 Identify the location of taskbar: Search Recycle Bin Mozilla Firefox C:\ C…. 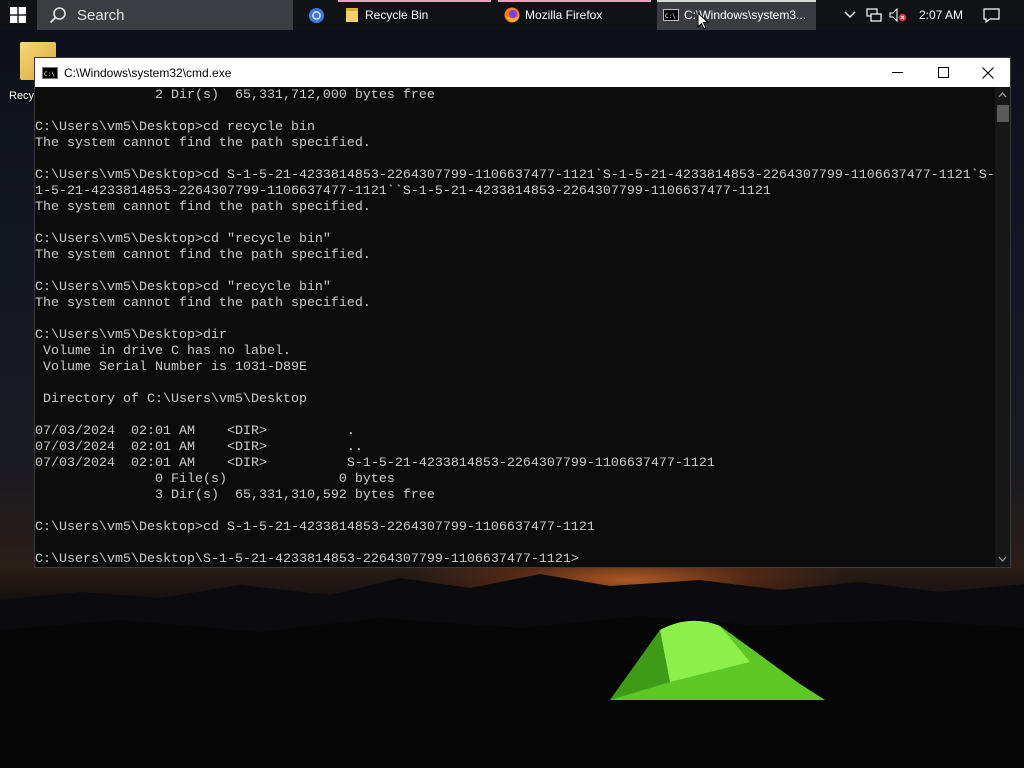
(512, 15).